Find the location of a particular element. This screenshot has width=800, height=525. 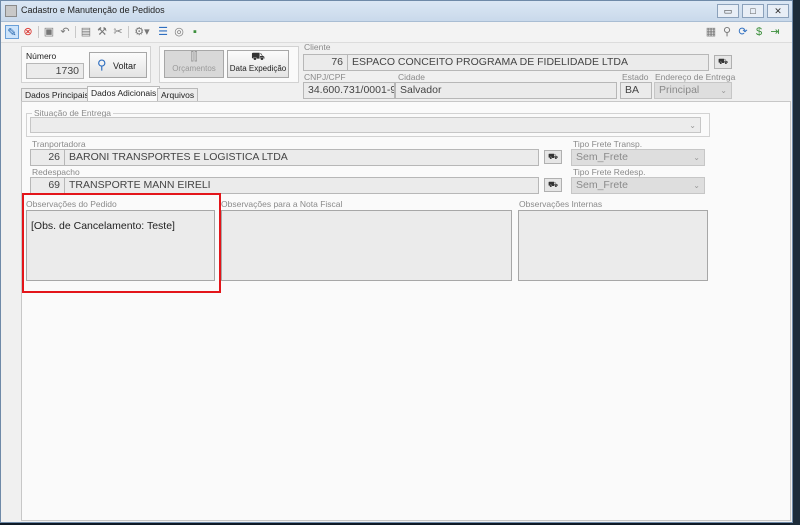

voltar-button: ⚲ Voltar is located at coordinates (118, 65).